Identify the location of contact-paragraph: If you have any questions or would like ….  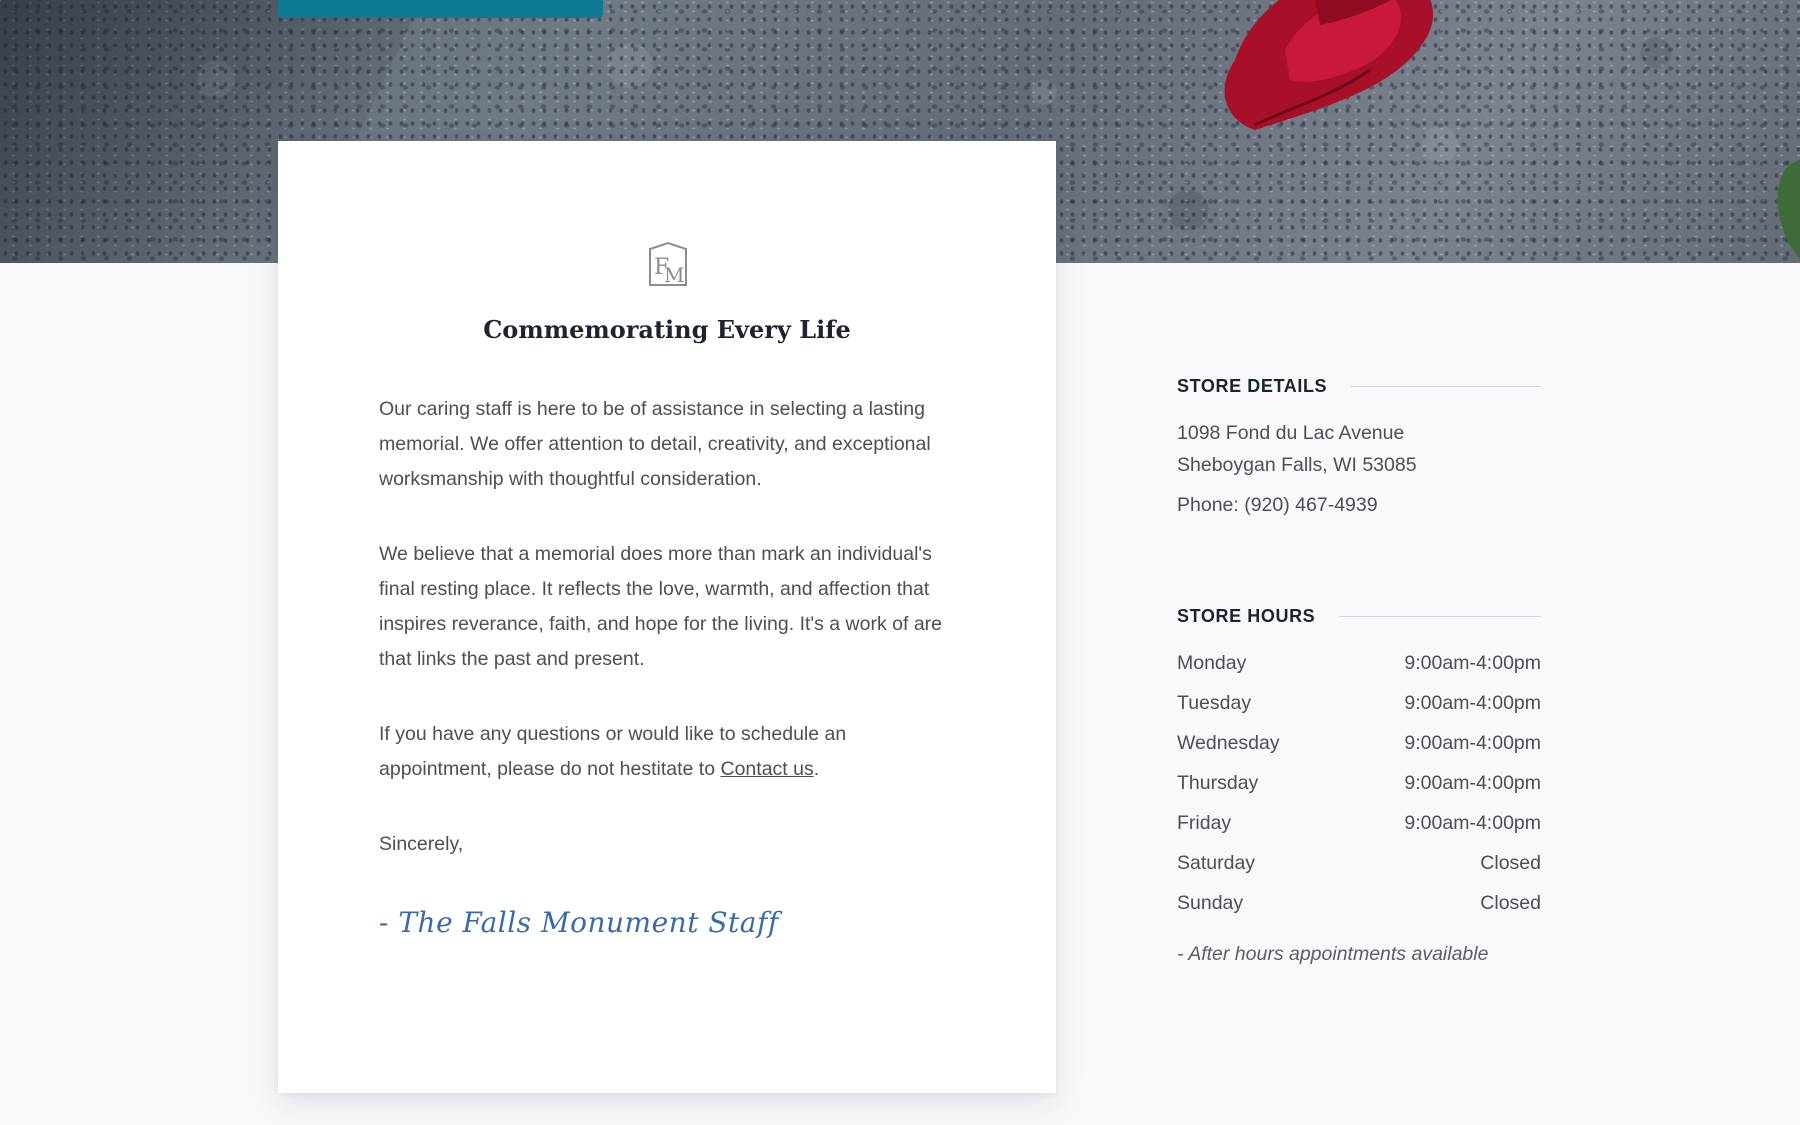
(669, 752).